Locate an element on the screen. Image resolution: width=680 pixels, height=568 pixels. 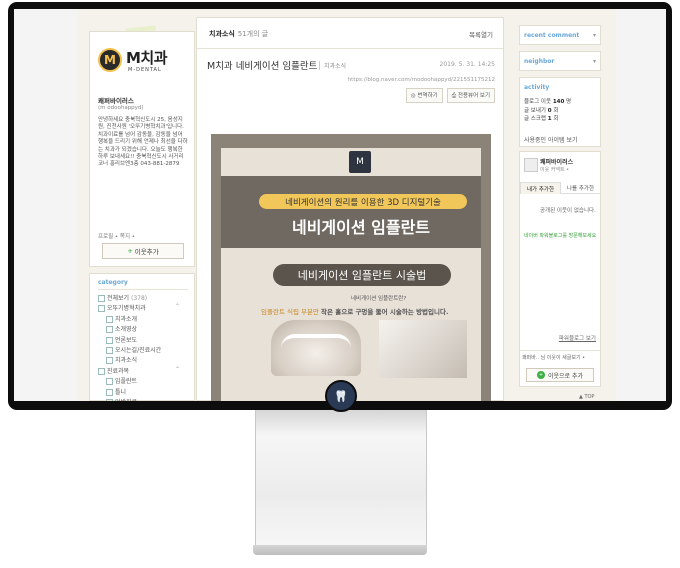
profile-id: (m odoohappyd) is located at coordinates (121, 108).